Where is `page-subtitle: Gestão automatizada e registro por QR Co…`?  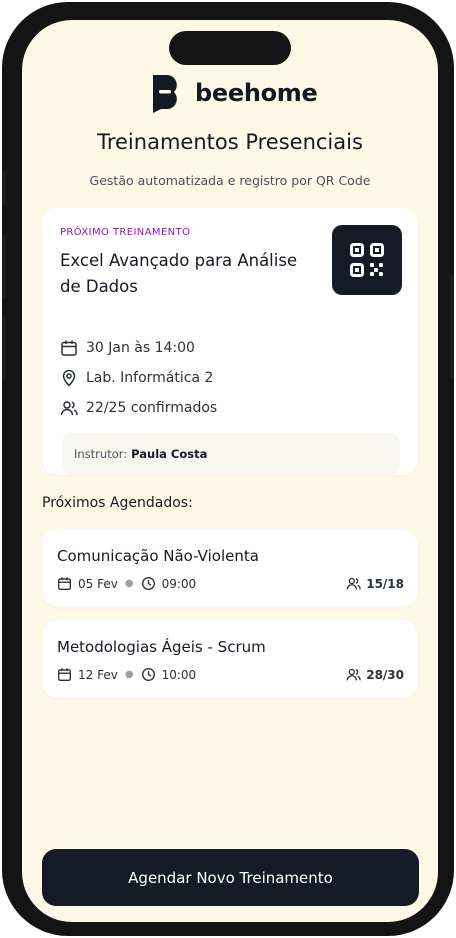 page-subtitle: Gestão automatizada e registro por QR Co… is located at coordinates (230, 180).